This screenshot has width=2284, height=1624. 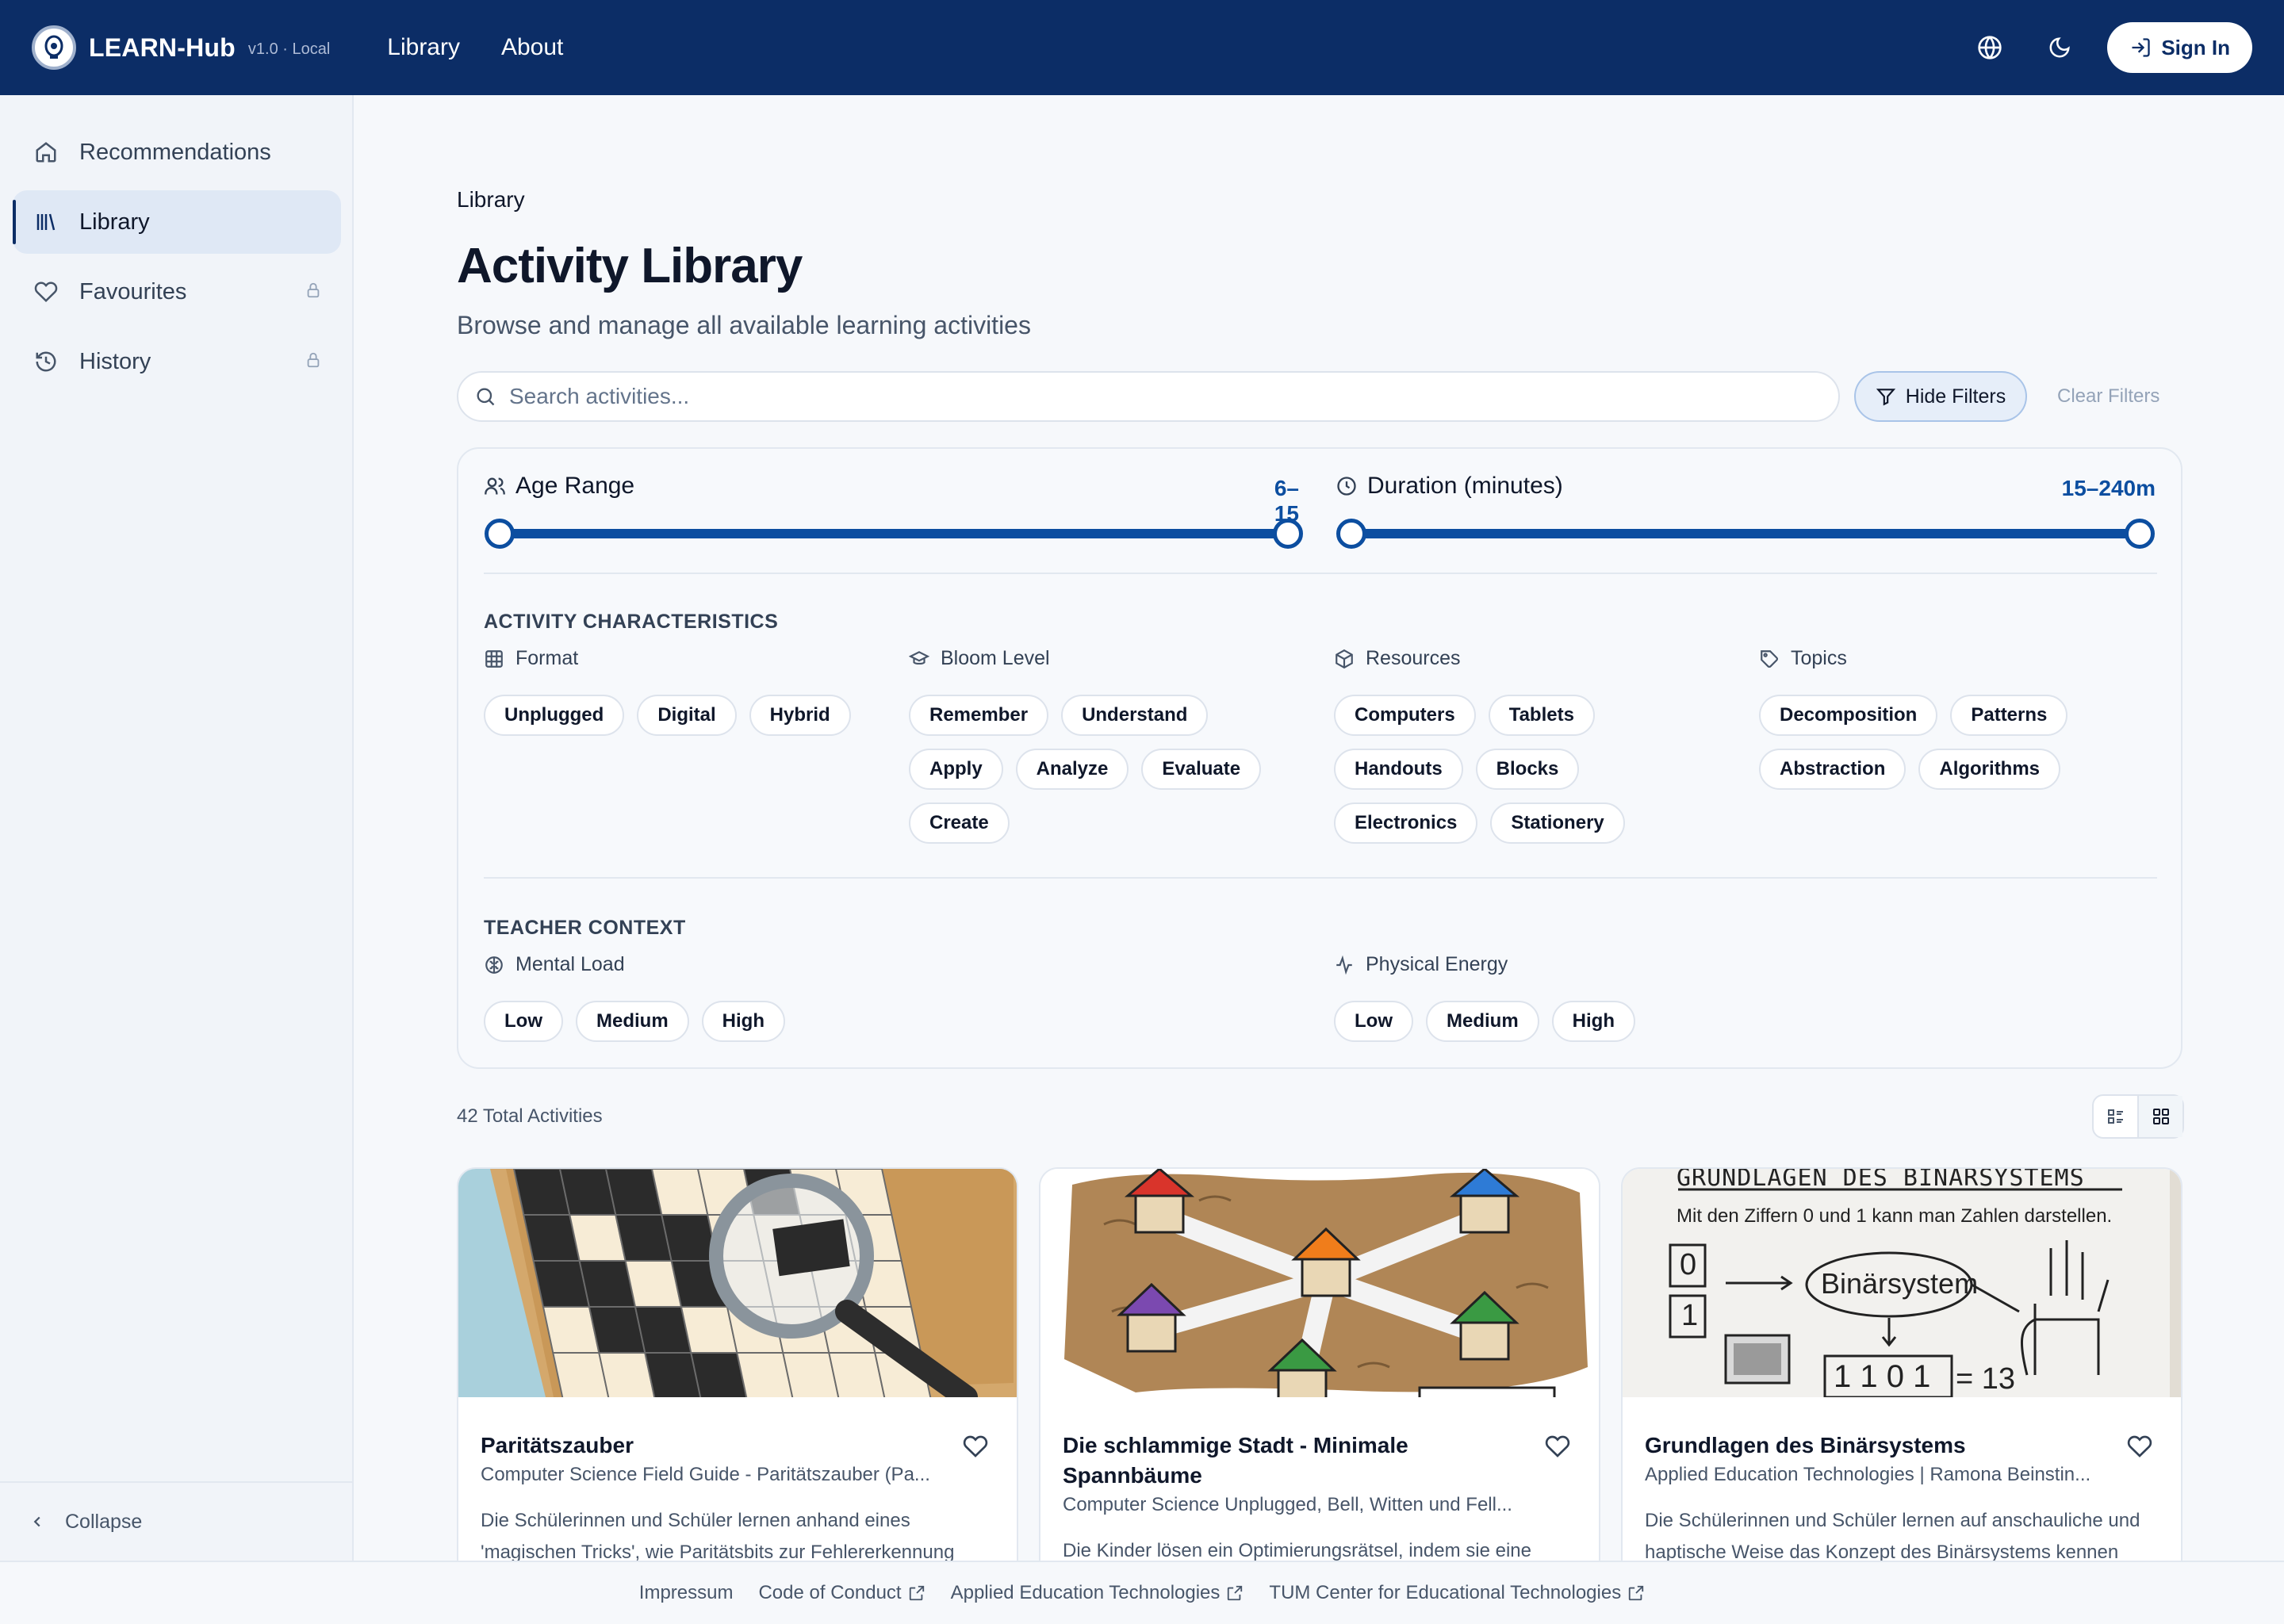 I want to click on format-label: Format, so click(x=547, y=658).